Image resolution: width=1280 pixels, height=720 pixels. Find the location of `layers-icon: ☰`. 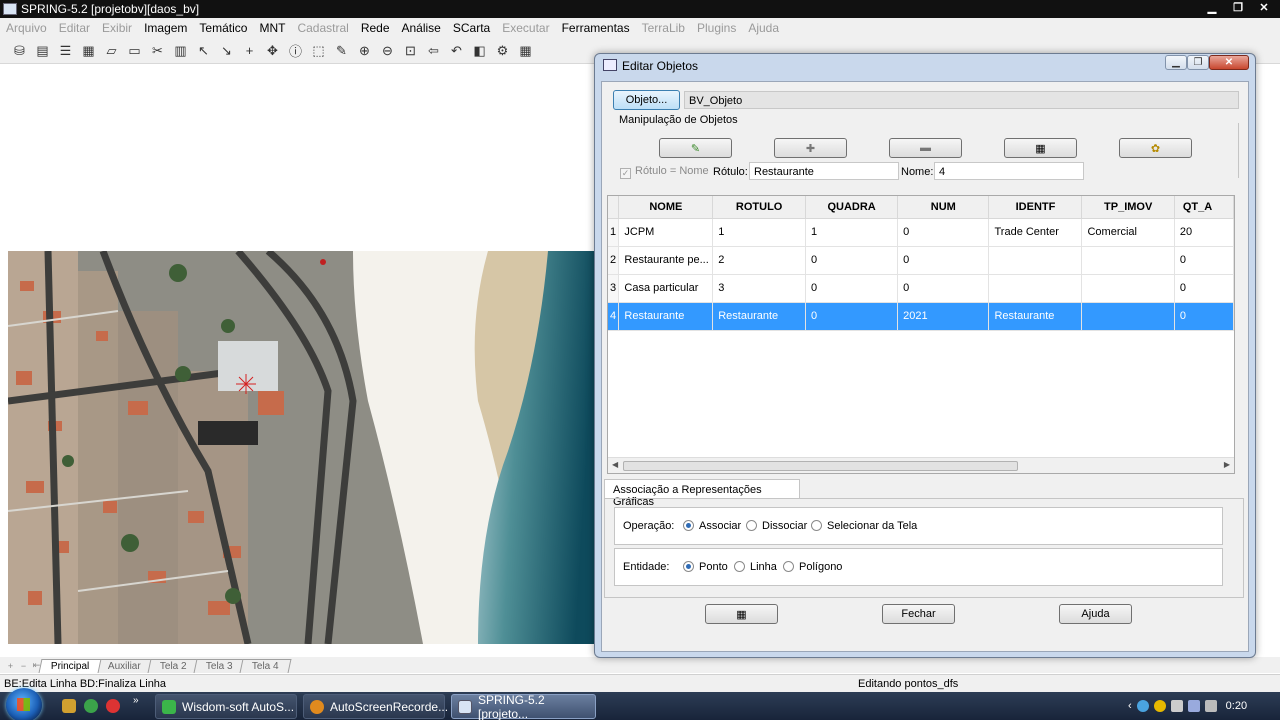

layers-icon: ☰ is located at coordinates (65, 50).